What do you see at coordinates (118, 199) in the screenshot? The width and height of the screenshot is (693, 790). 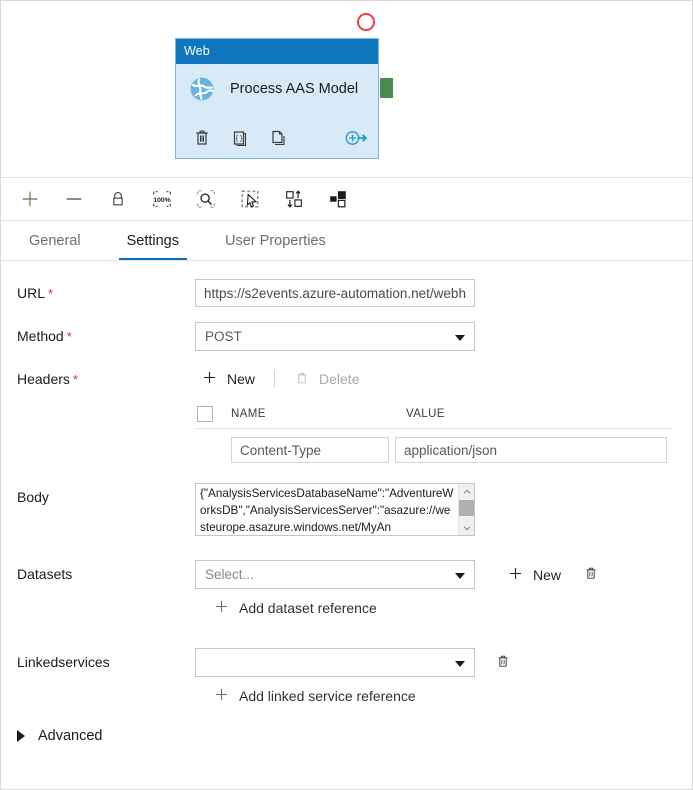 I see `lock-icon` at bounding box center [118, 199].